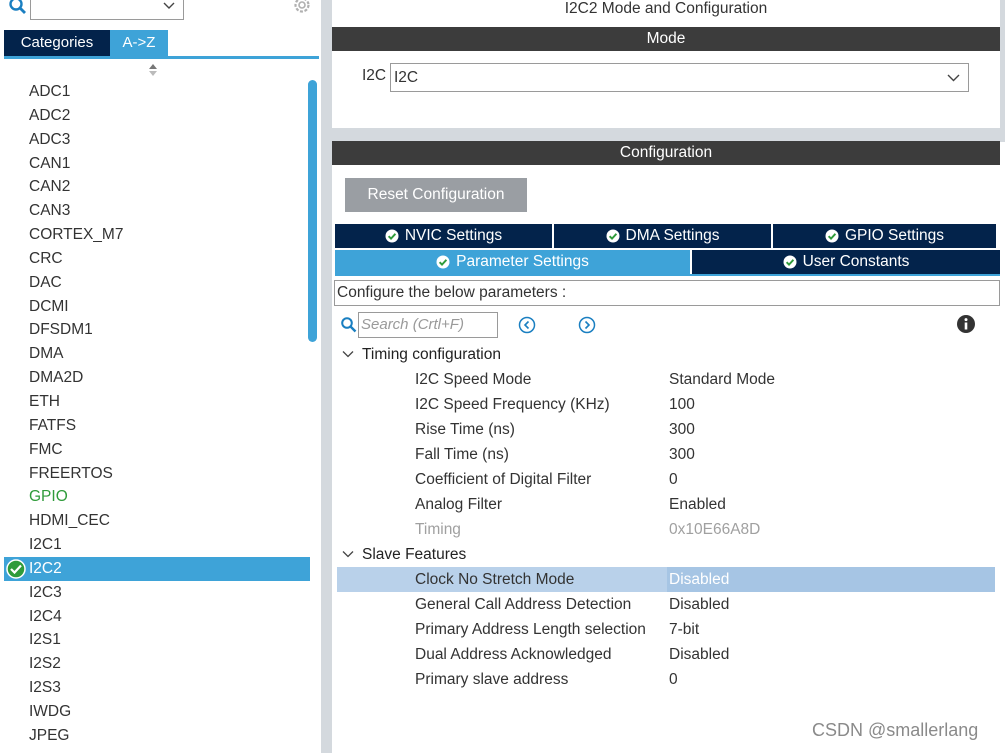 This screenshot has width=1005, height=753. I want to click on tab-gpio-settings: GPIO Settings, so click(884, 236).